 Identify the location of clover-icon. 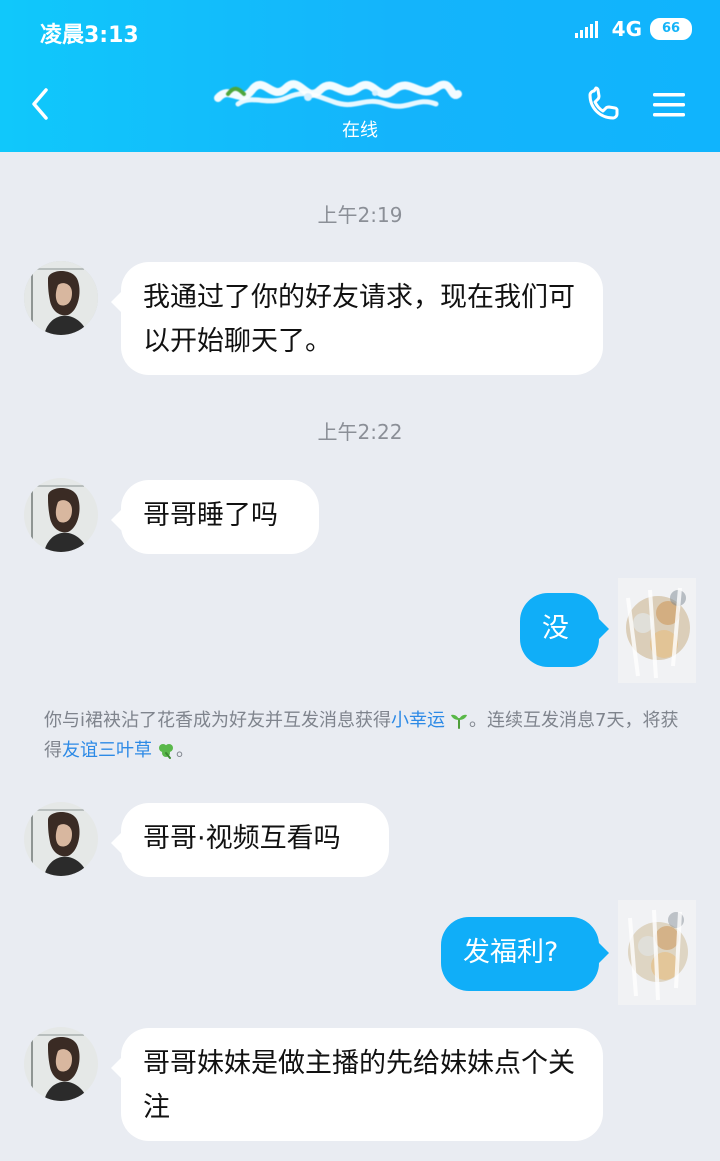
(166, 751).